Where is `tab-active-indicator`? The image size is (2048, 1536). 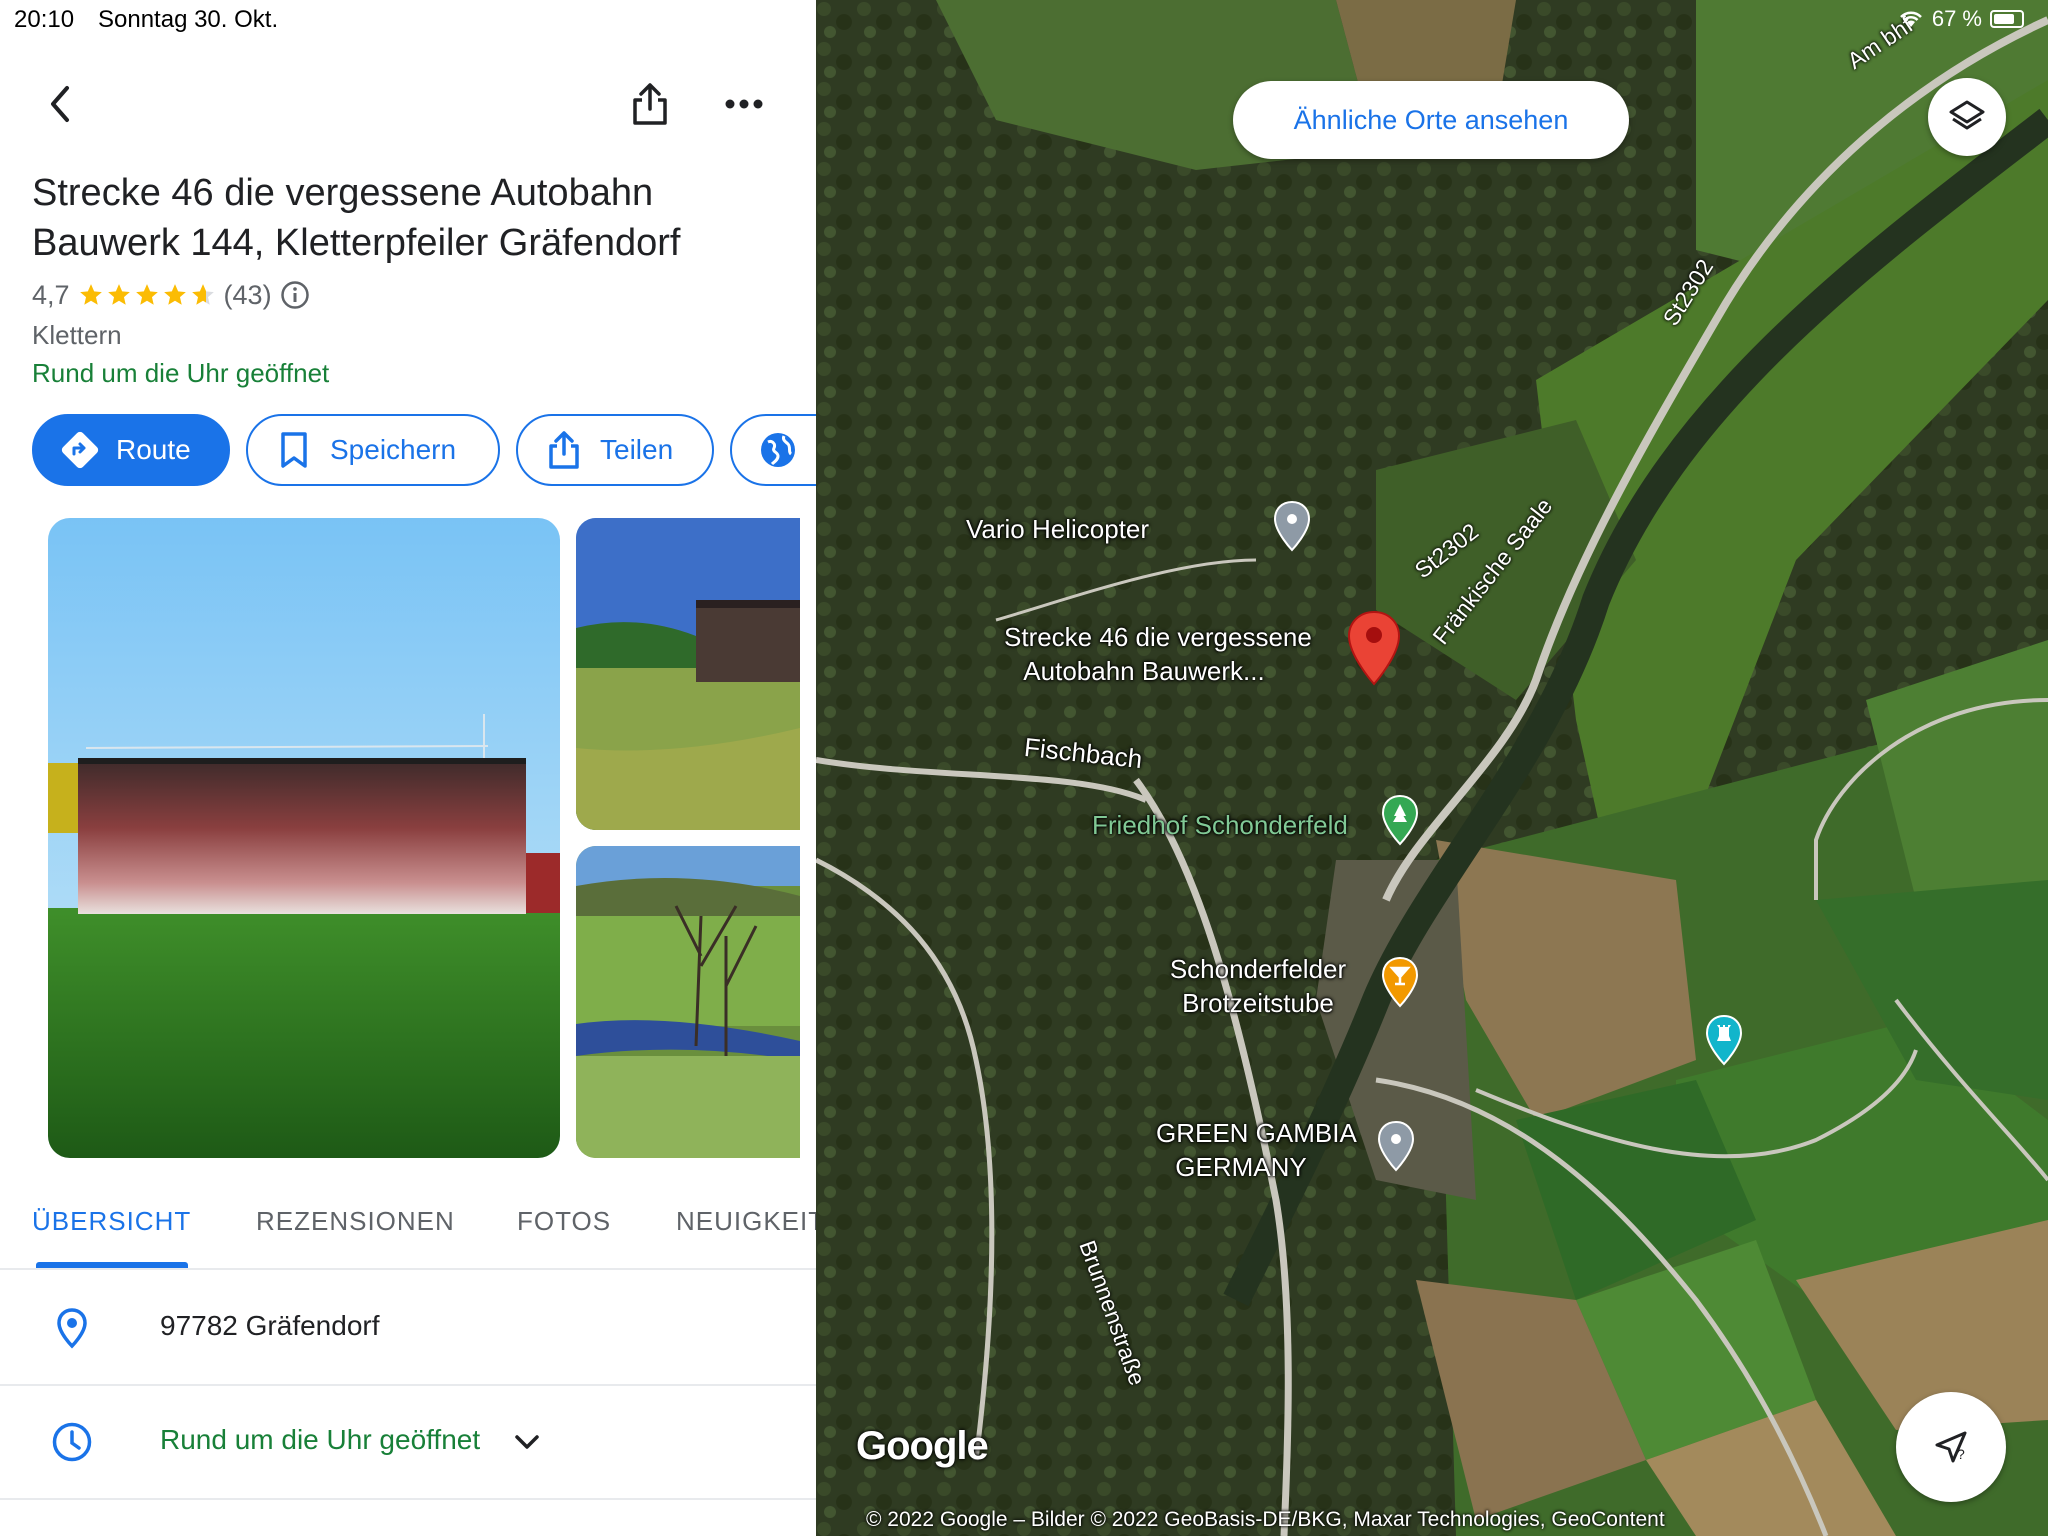 tab-active-indicator is located at coordinates (112, 1265).